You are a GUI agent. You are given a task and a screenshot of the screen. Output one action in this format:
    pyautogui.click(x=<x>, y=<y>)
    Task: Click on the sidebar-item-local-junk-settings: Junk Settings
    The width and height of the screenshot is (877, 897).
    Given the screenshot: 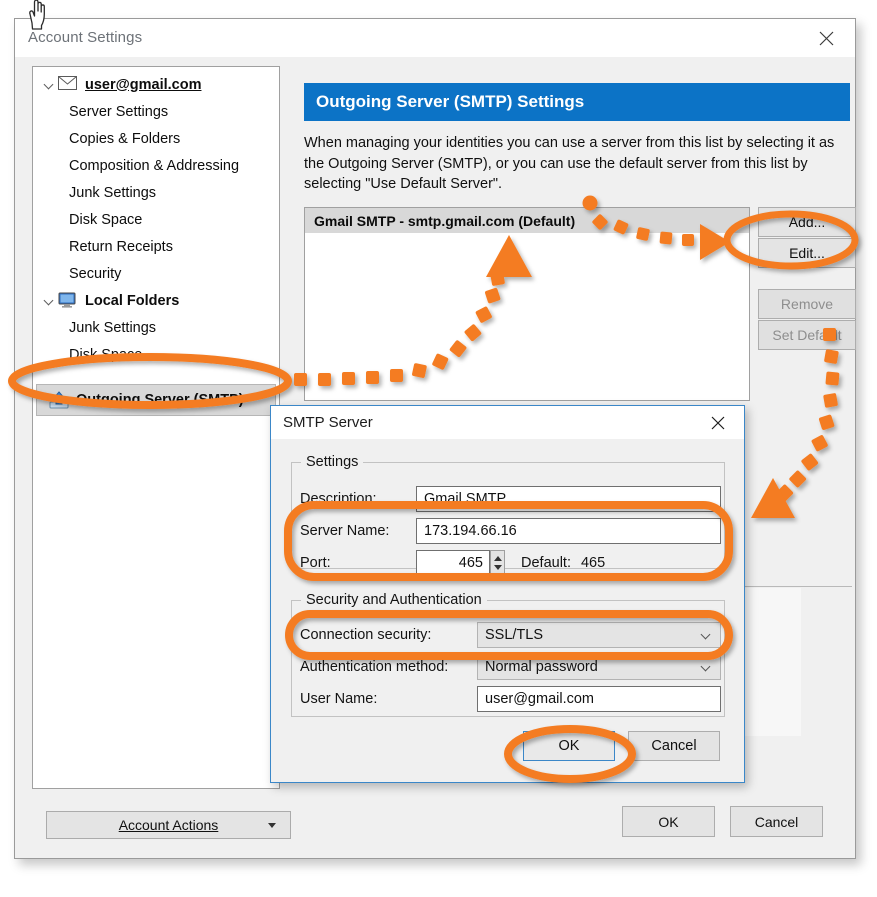 What is the action you would take?
    pyautogui.click(x=156, y=327)
    